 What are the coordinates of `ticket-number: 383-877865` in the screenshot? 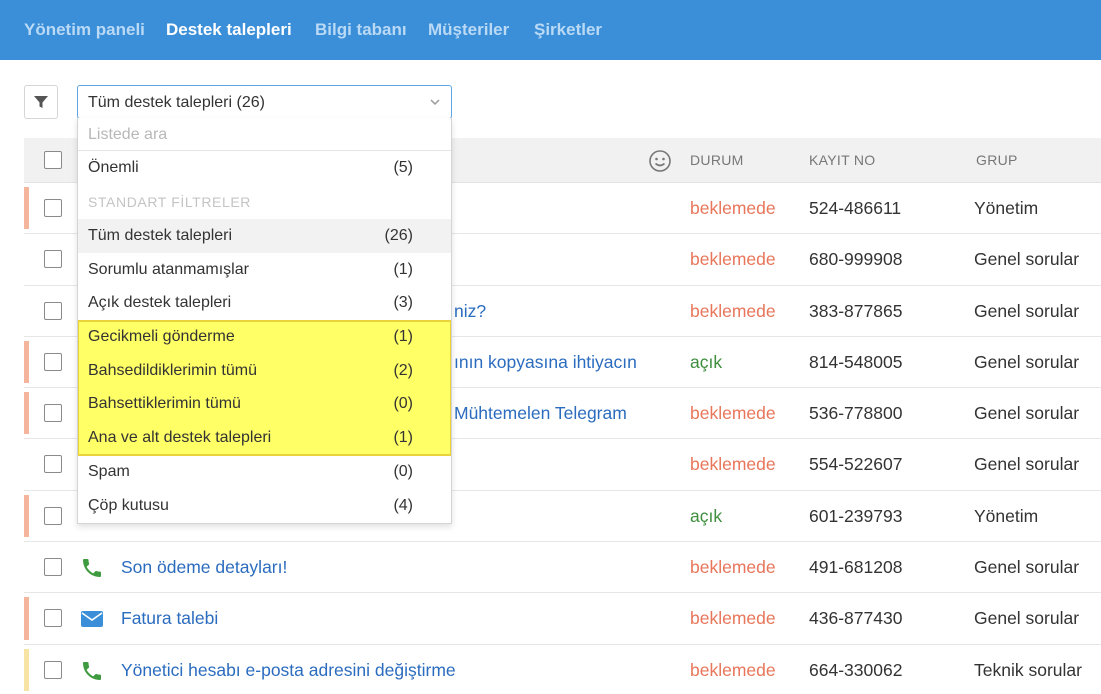 It's located at (856, 310).